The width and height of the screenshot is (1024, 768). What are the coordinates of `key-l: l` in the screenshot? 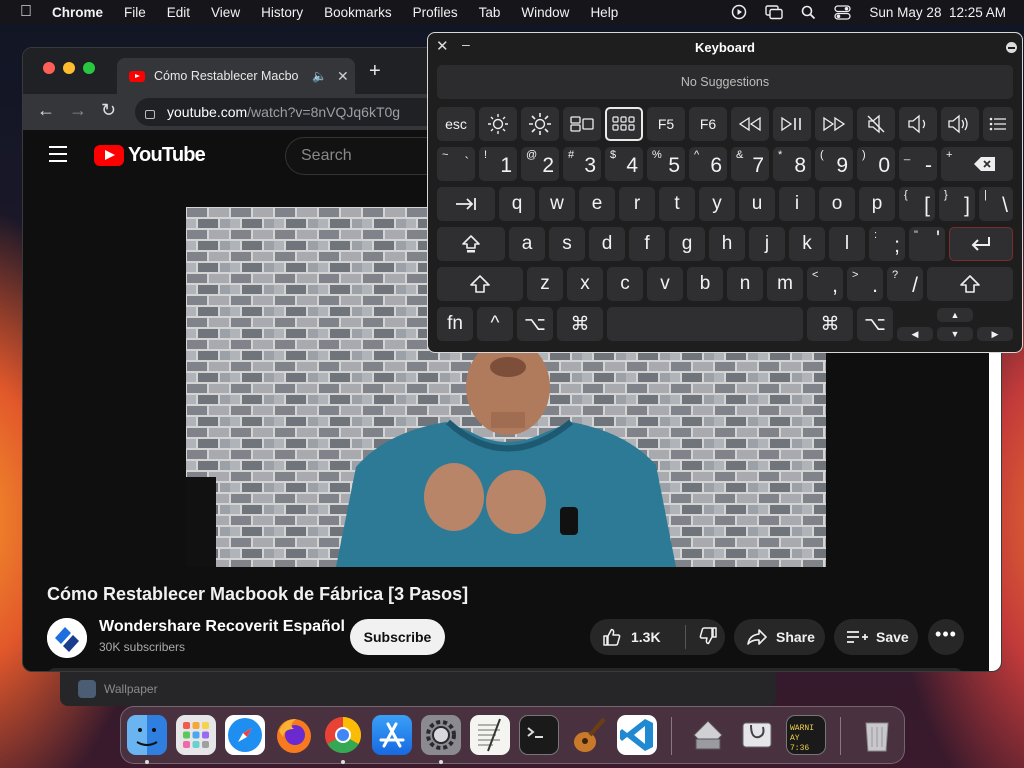 It's located at (847, 244).